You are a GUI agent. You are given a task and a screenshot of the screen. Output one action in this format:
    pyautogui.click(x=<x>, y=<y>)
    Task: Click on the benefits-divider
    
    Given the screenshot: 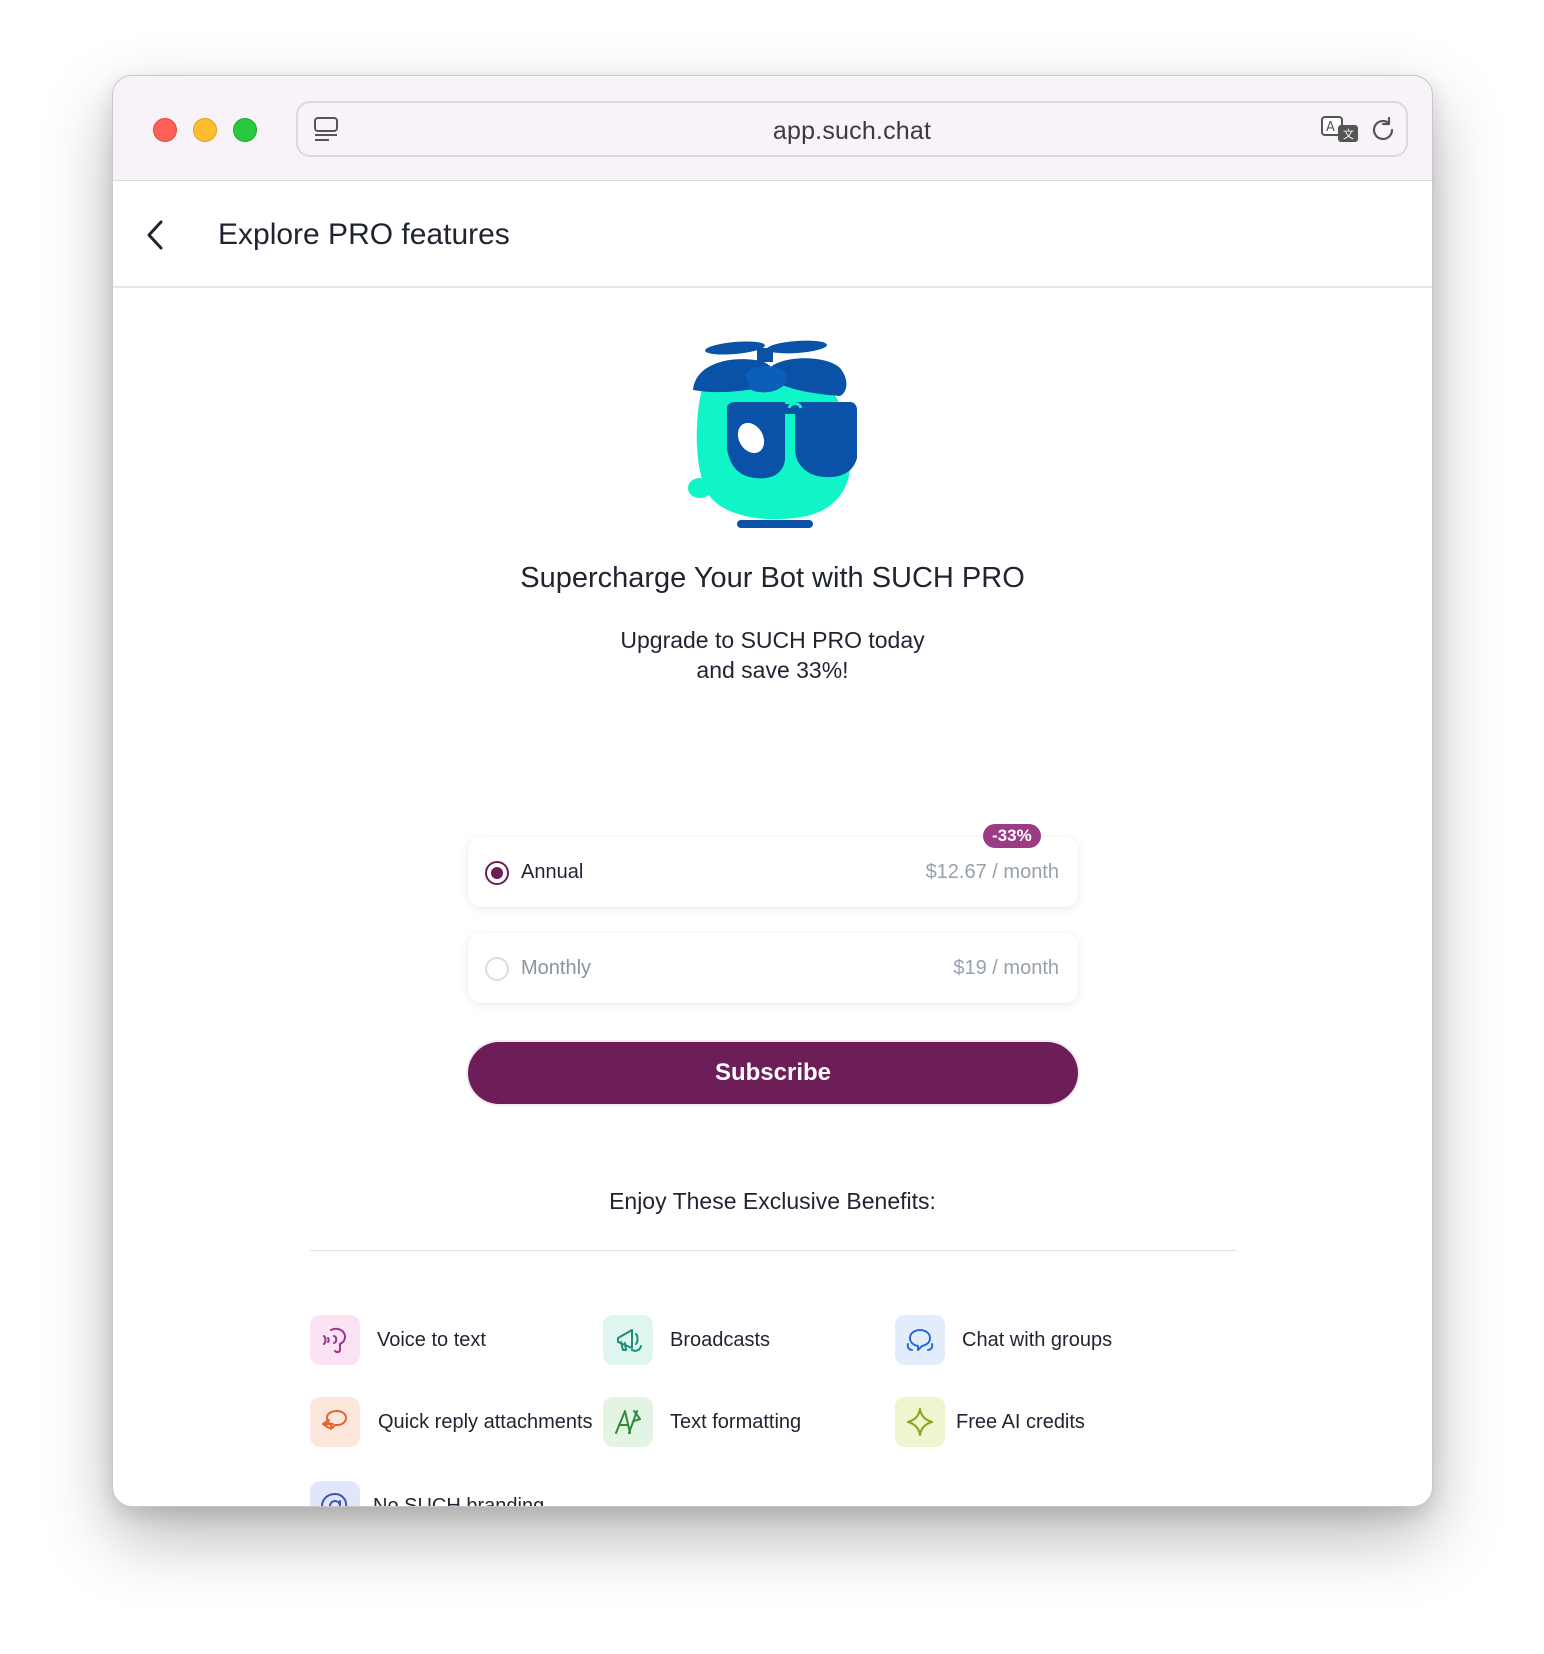 What is the action you would take?
    pyautogui.click(x=773, y=1250)
    